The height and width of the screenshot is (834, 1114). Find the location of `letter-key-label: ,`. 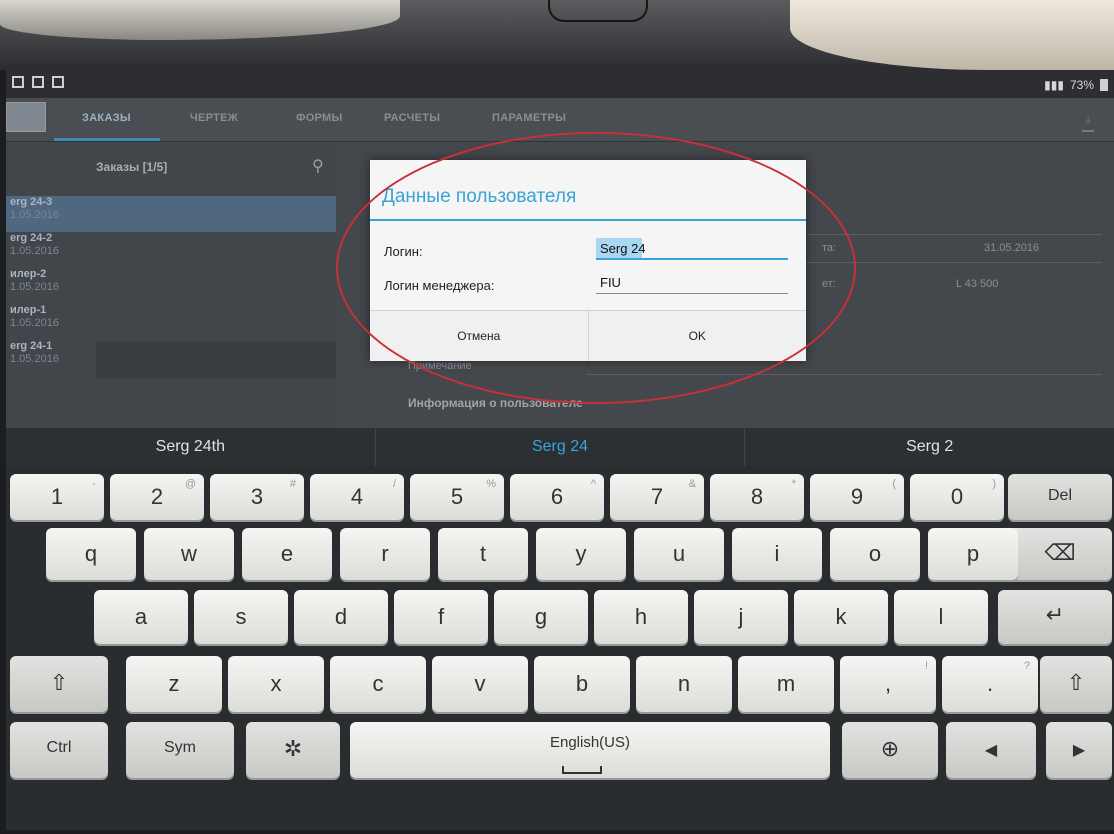

letter-key-label: , is located at coordinates (888, 683).